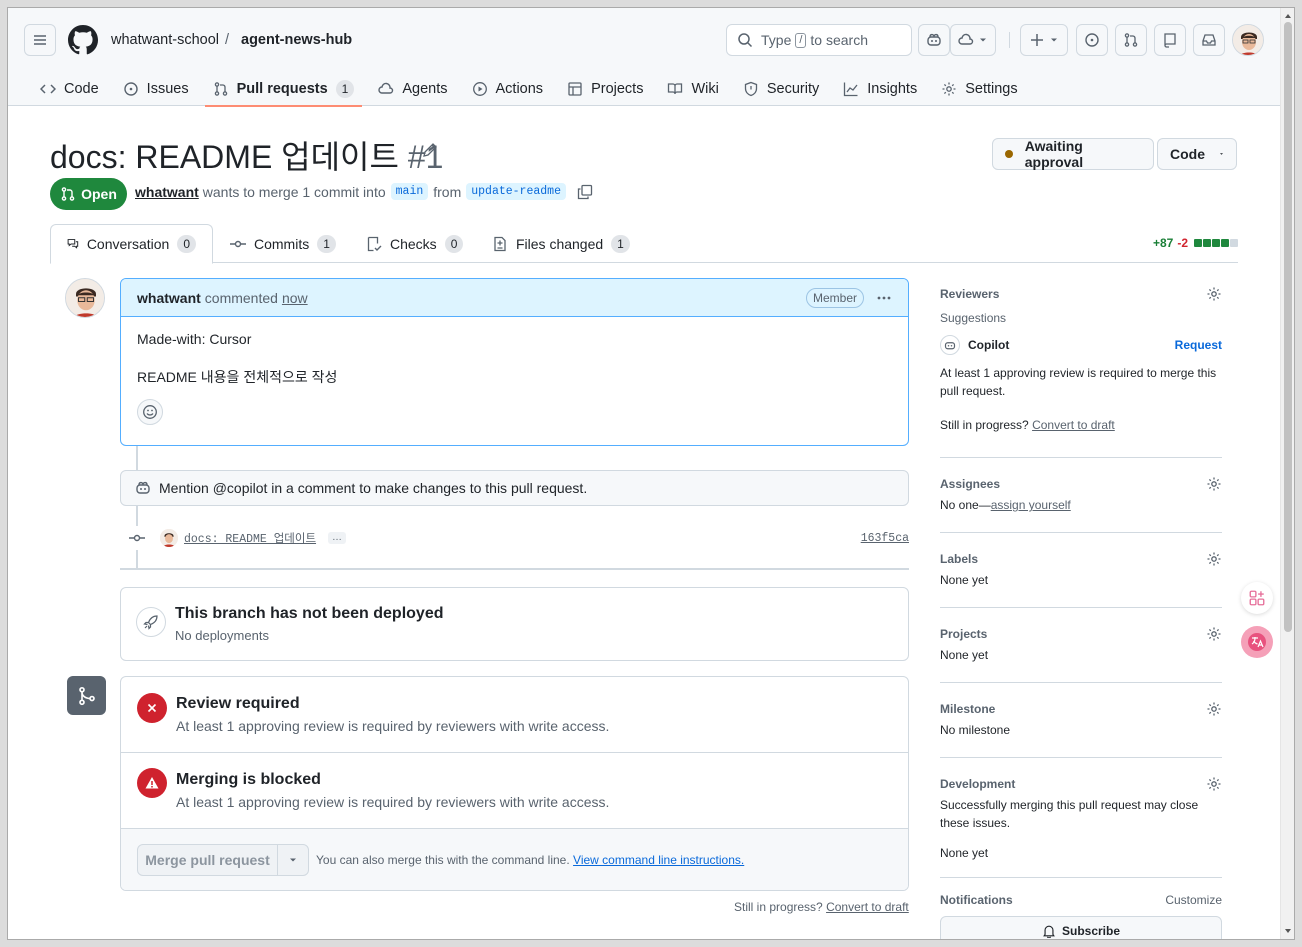  I want to click on tab-conversation: Conversation 0, so click(131, 244).